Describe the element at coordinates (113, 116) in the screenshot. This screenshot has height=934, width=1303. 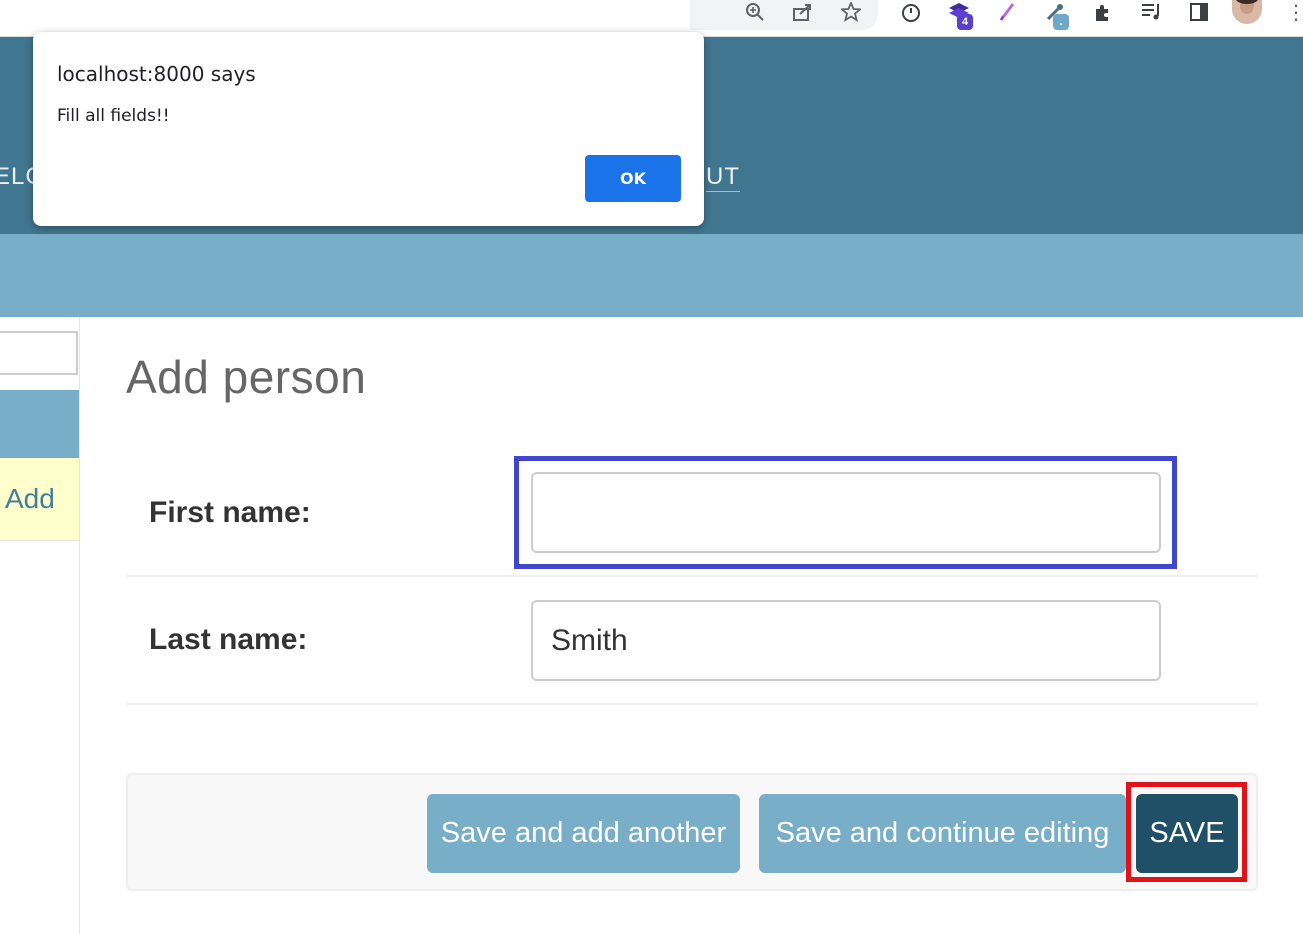
I see `dialog-message: Fill all fields!!` at that location.